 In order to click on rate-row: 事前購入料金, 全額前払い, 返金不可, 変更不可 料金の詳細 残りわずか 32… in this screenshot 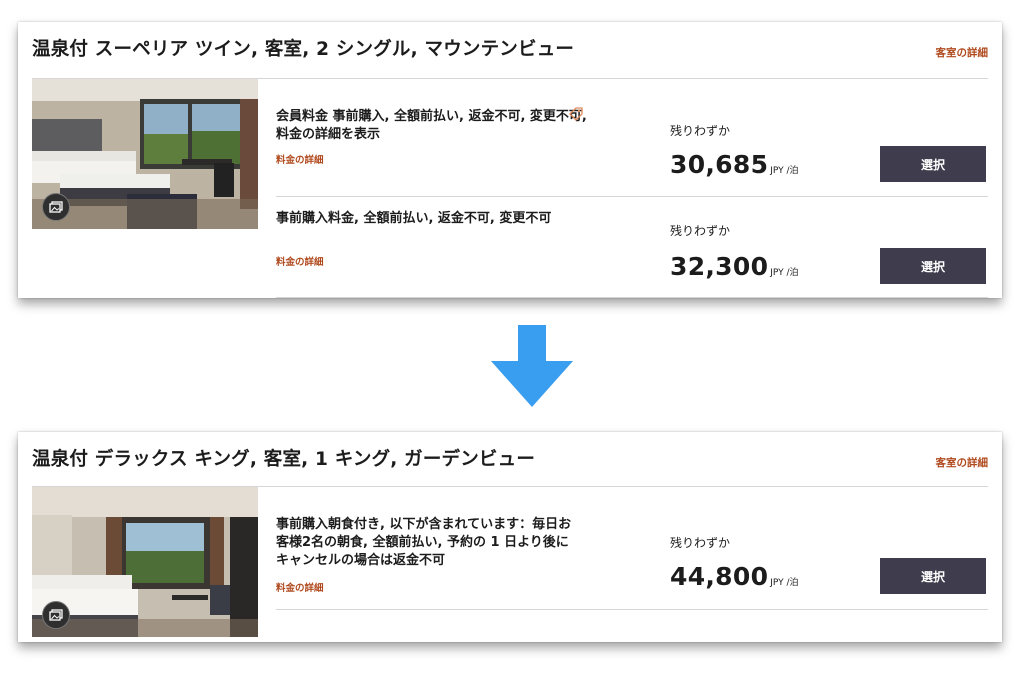, I will do `click(632, 254)`.